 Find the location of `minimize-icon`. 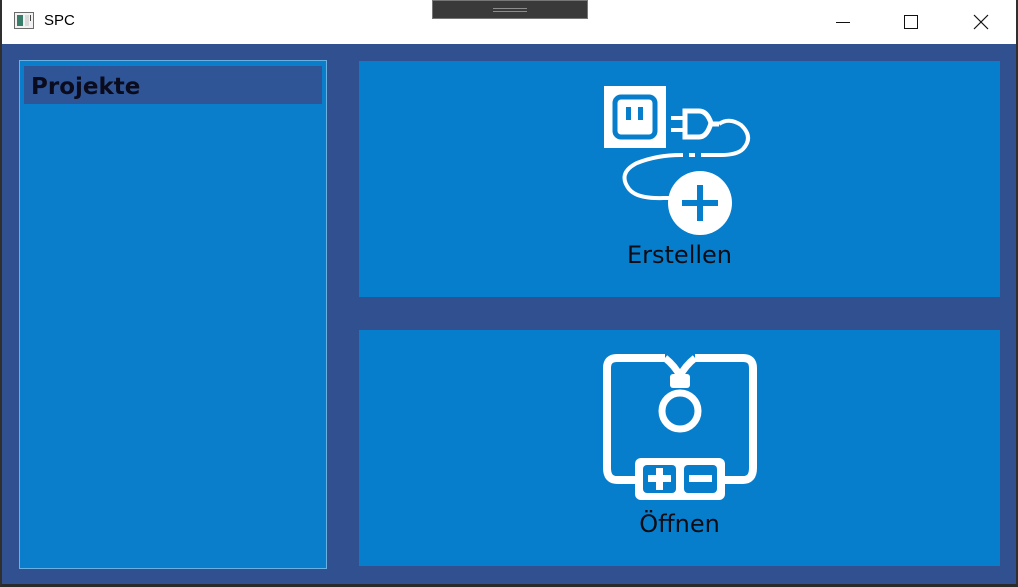

minimize-icon is located at coordinates (843, 22).